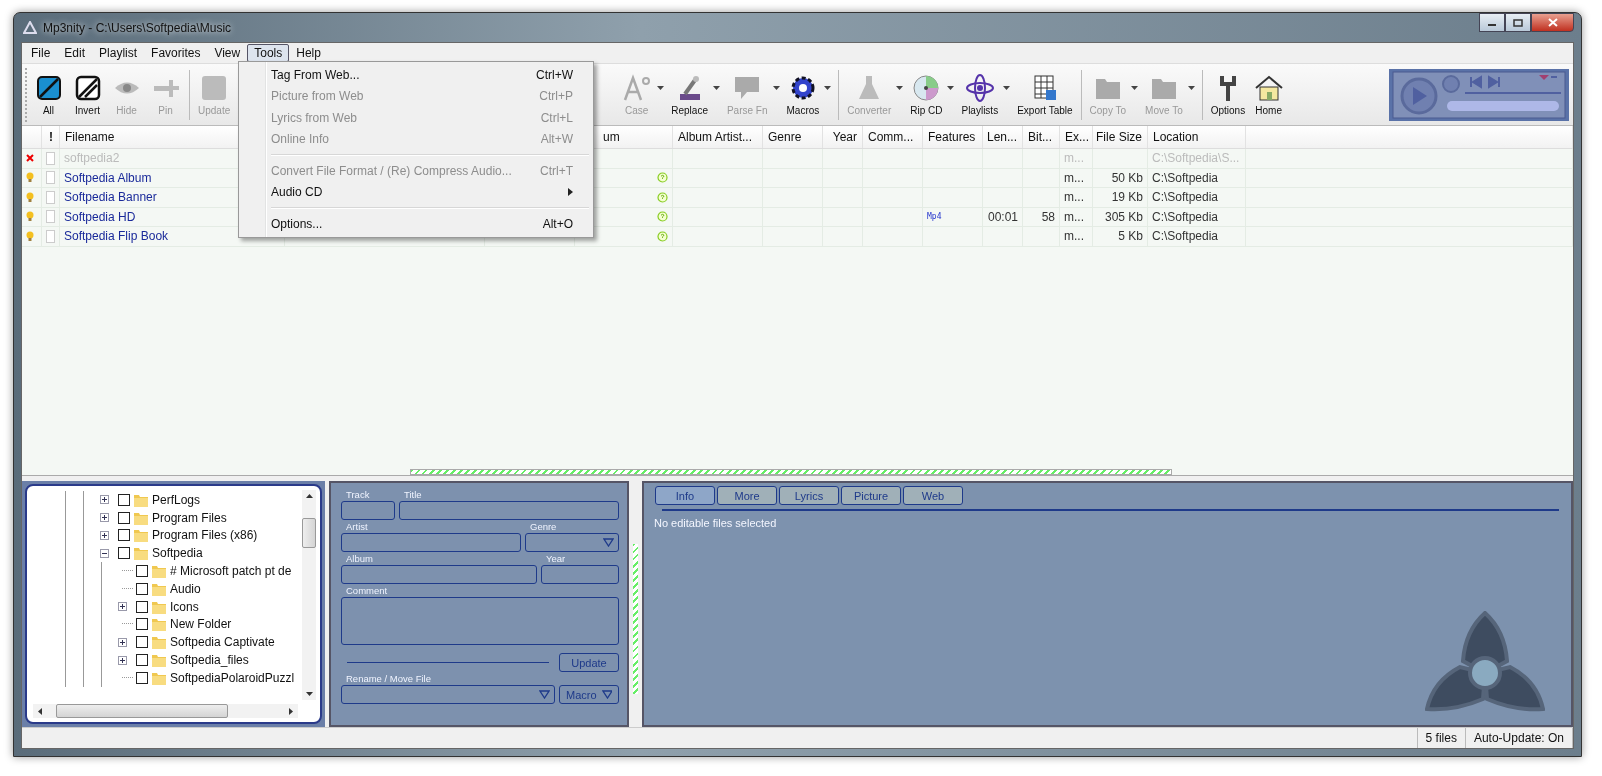  What do you see at coordinates (309, 496) in the screenshot?
I see `scroll-up-icon` at bounding box center [309, 496].